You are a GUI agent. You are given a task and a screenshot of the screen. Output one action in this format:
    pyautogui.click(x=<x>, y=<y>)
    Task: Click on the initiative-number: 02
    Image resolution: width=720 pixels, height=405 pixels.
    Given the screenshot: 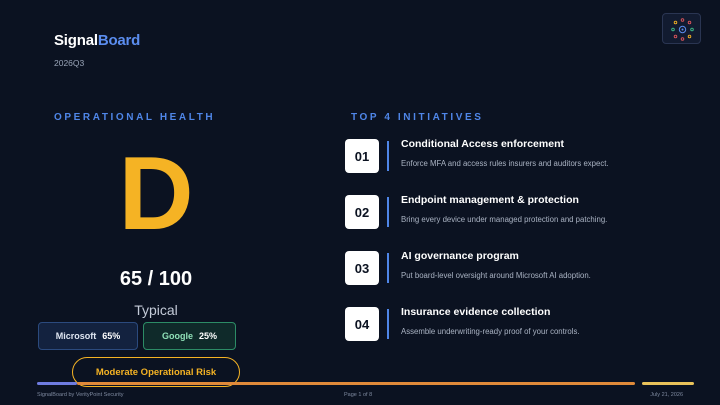 What is the action you would take?
    pyautogui.click(x=362, y=212)
    